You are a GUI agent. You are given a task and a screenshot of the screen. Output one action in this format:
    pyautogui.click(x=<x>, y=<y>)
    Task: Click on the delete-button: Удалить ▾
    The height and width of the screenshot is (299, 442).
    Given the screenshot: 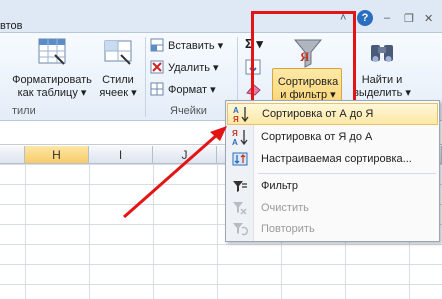 What is the action you would take?
    pyautogui.click(x=184, y=67)
    